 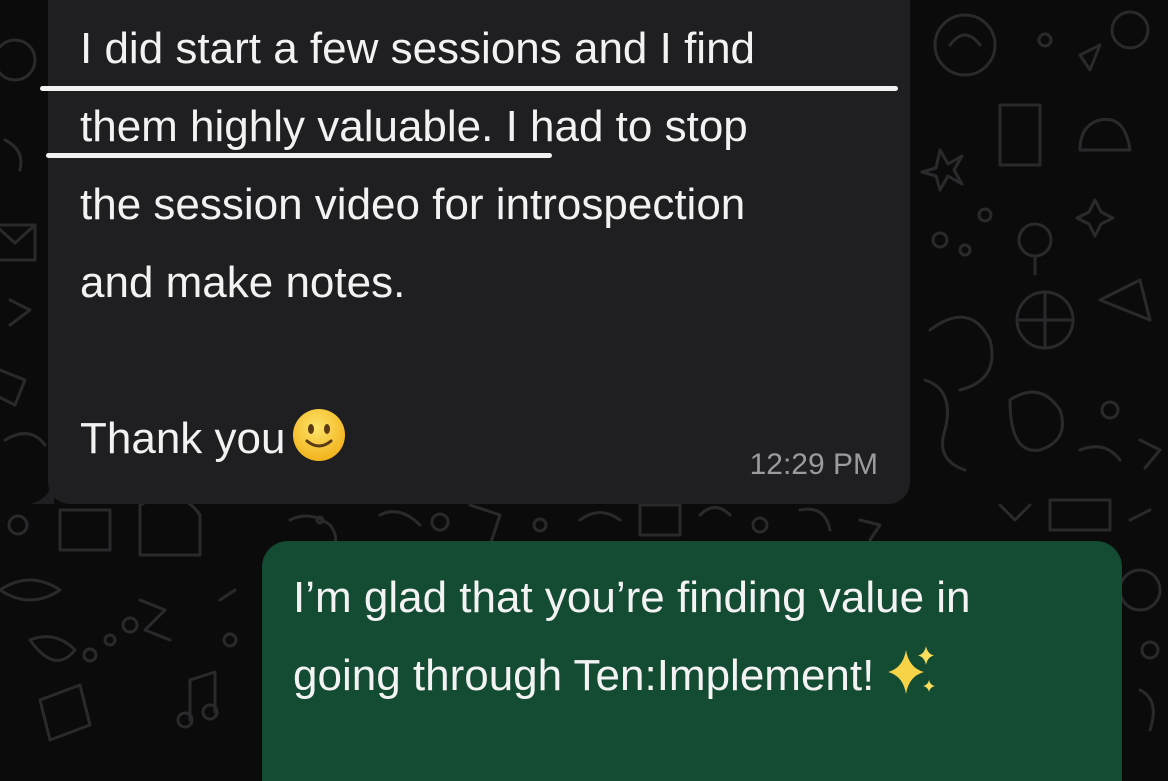 I want to click on incoming-bubble-tail, so click(x=42, y=492).